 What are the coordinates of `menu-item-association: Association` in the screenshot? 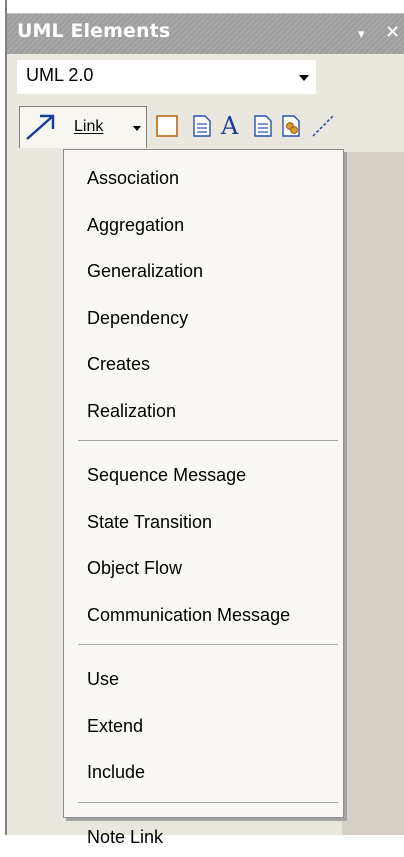 It's located at (203, 178).